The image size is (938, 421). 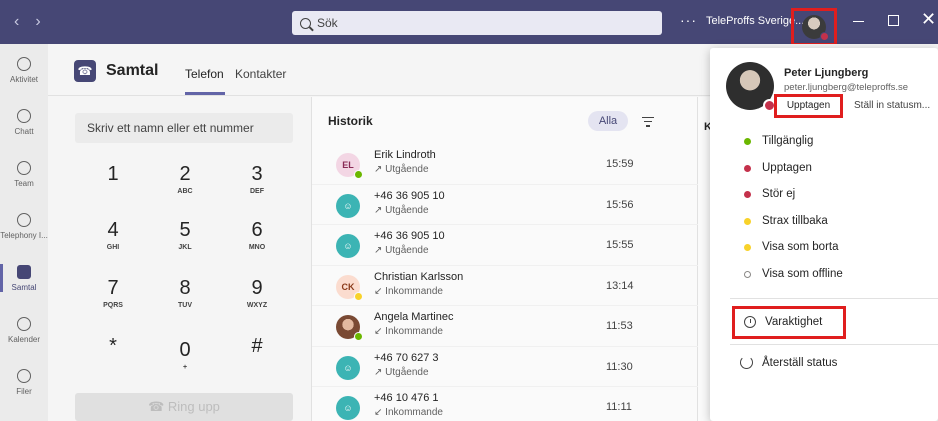 I want to click on status-button: Upptagen, so click(x=808, y=106).